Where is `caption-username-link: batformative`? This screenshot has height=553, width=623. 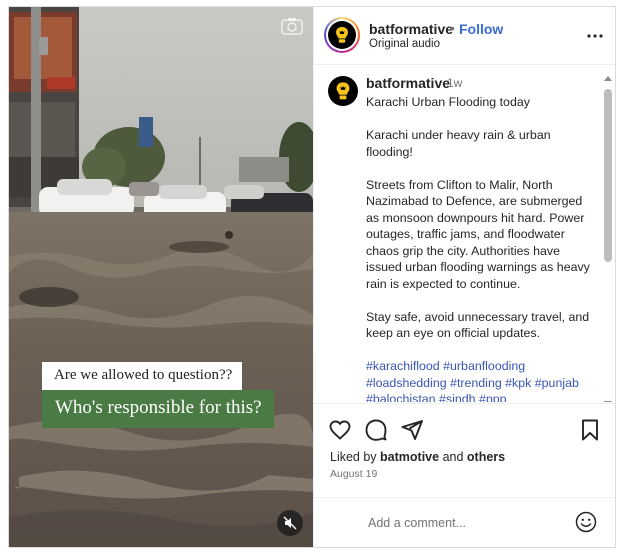
caption-username-link: batformative is located at coordinates (408, 83).